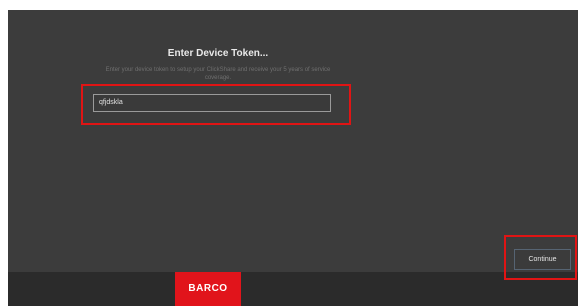 The height and width of the screenshot is (306, 578). I want to click on barco-logo: BARCO, so click(208, 289).